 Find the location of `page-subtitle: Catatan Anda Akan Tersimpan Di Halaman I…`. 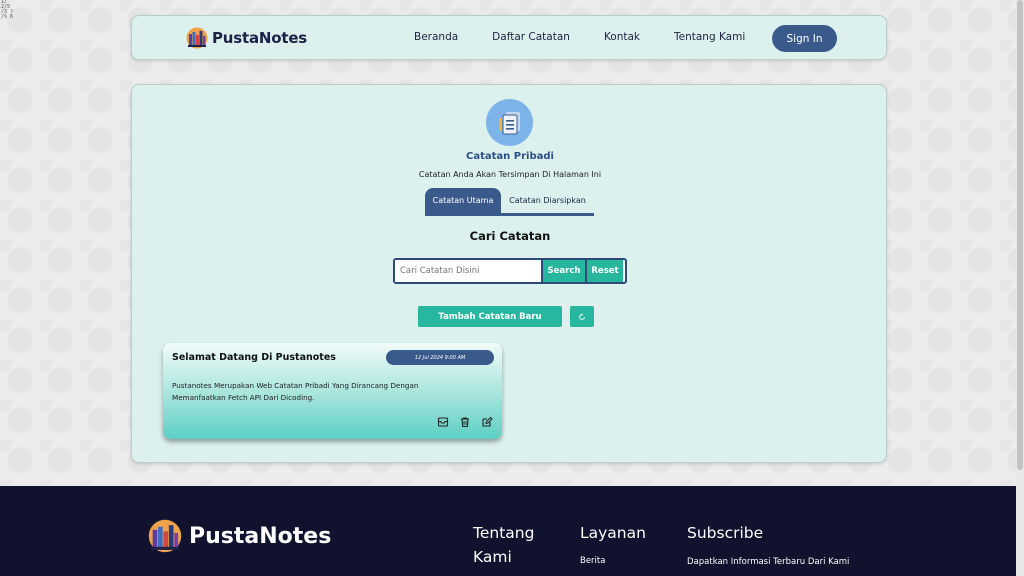

page-subtitle: Catatan Anda Akan Tersimpan Di Halaman I… is located at coordinates (510, 174).